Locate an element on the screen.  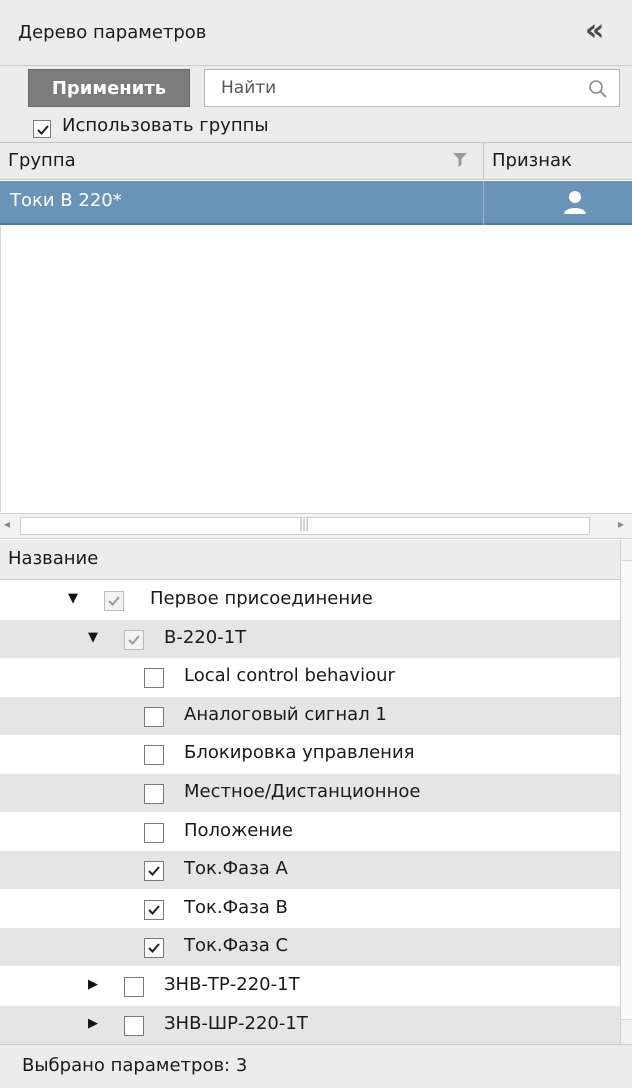
column-header-name: Название is located at coordinates (53, 558).